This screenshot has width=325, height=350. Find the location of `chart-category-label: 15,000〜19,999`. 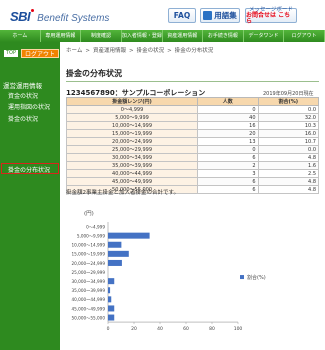

chart-category-label: 15,000〜19,999 is located at coordinates (89, 254).